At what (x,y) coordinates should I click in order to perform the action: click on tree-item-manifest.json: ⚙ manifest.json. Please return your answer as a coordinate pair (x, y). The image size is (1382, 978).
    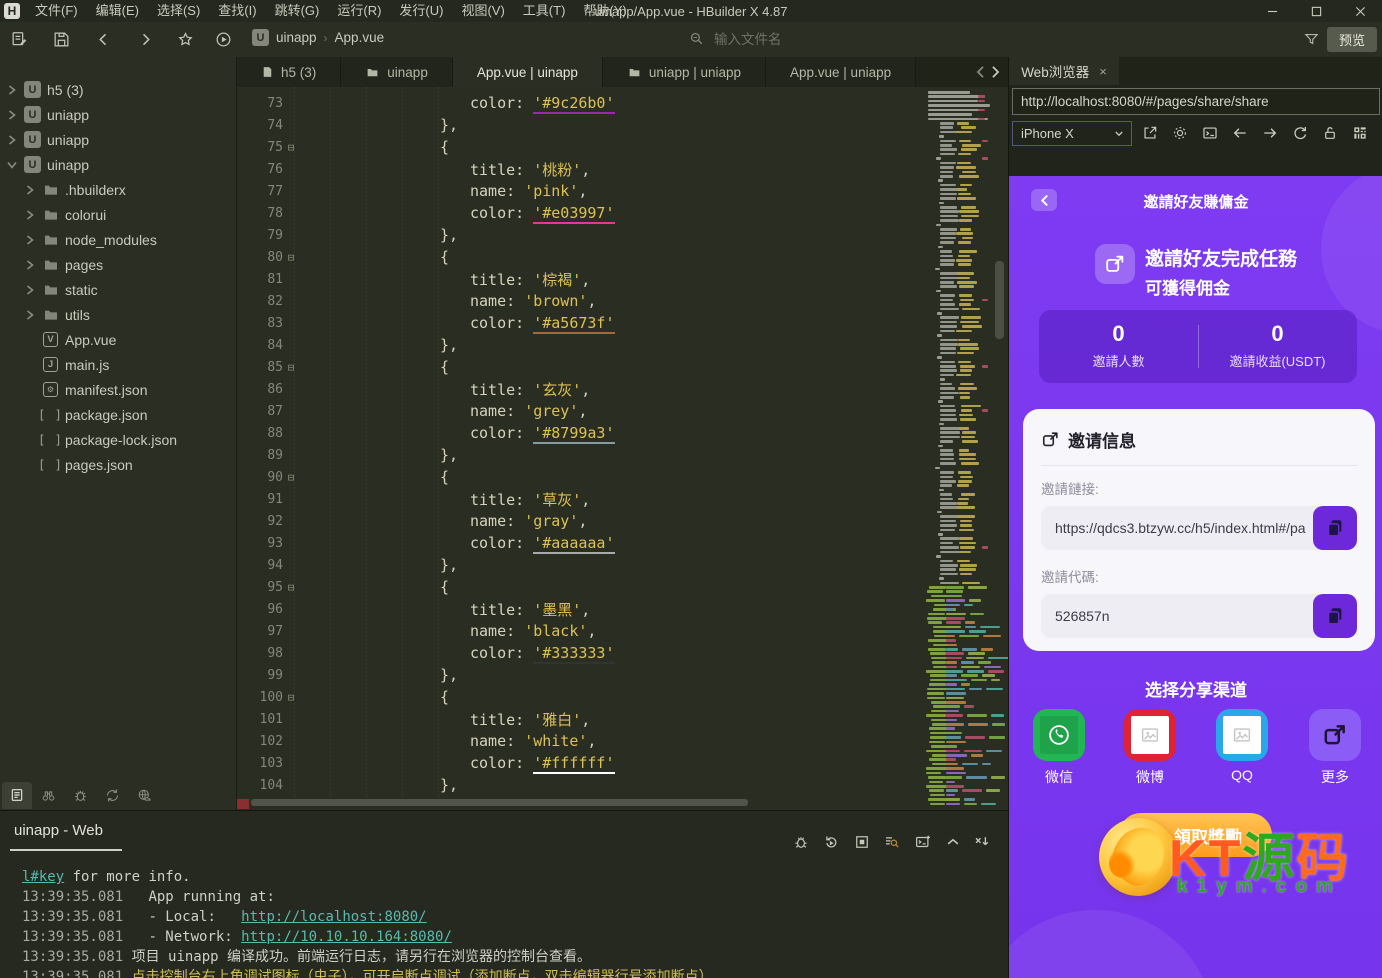
    Looking at the image, I should click on (118, 389).